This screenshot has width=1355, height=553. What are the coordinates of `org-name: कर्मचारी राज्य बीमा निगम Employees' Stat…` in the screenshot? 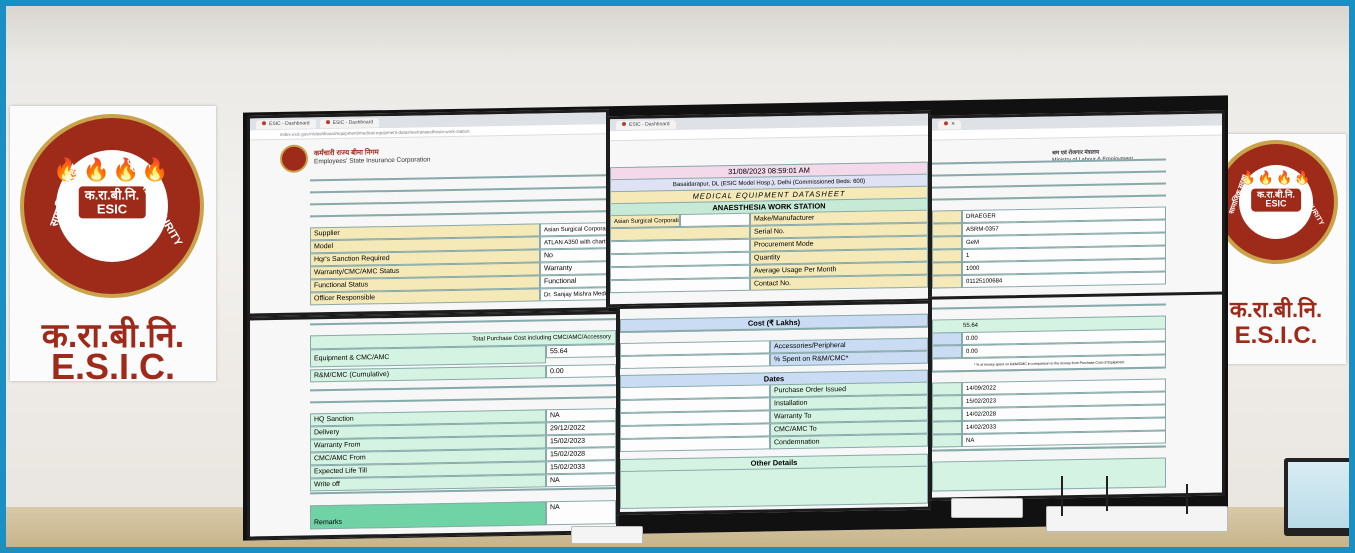 It's located at (372, 157).